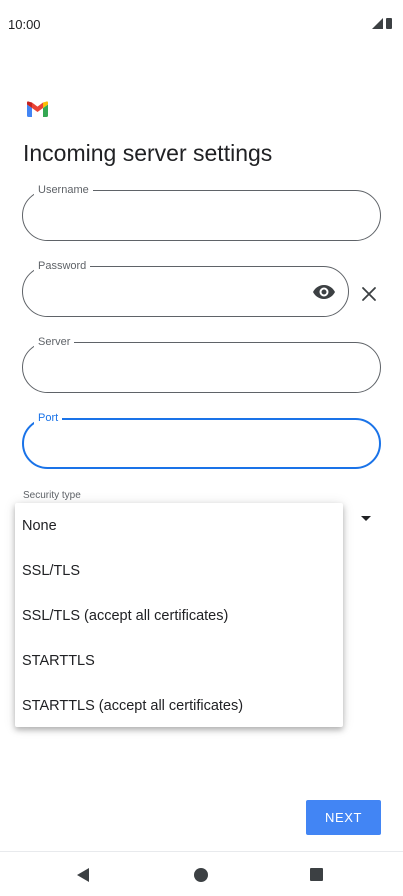  What do you see at coordinates (24, 24) in the screenshot?
I see `status-time: 10:00` at bounding box center [24, 24].